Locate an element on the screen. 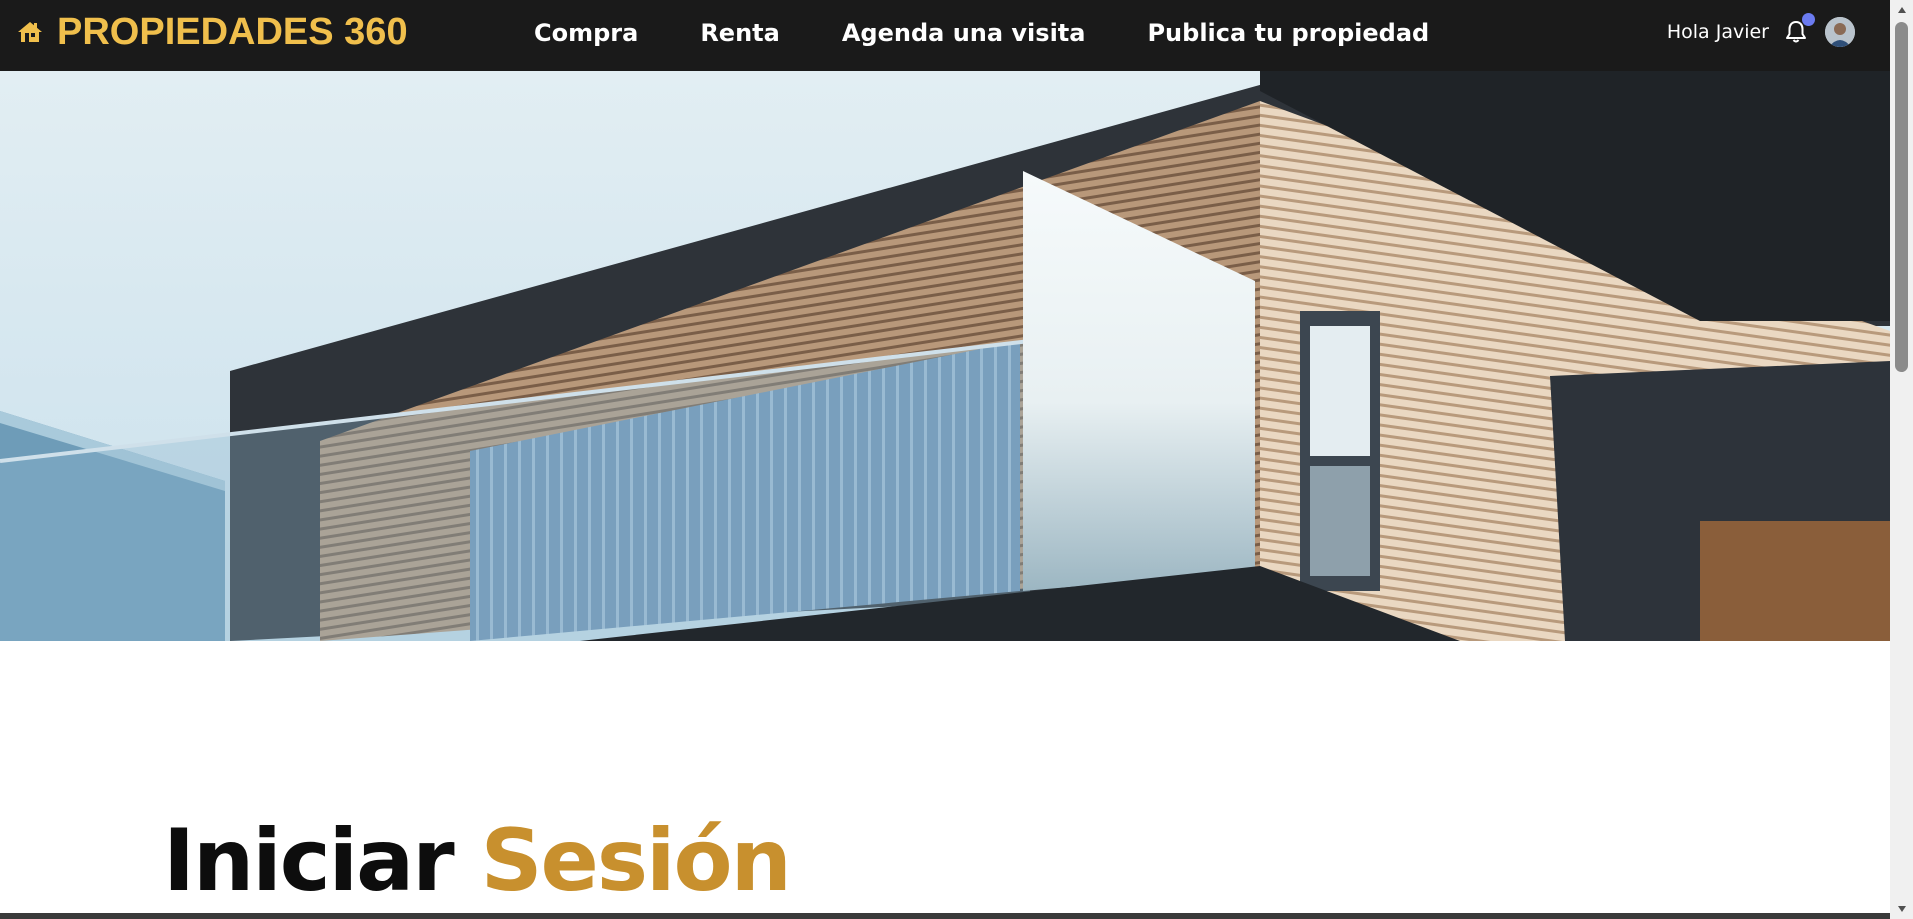 The width and height of the screenshot is (1913, 919). nav-link-compra: Compra is located at coordinates (586, 33).